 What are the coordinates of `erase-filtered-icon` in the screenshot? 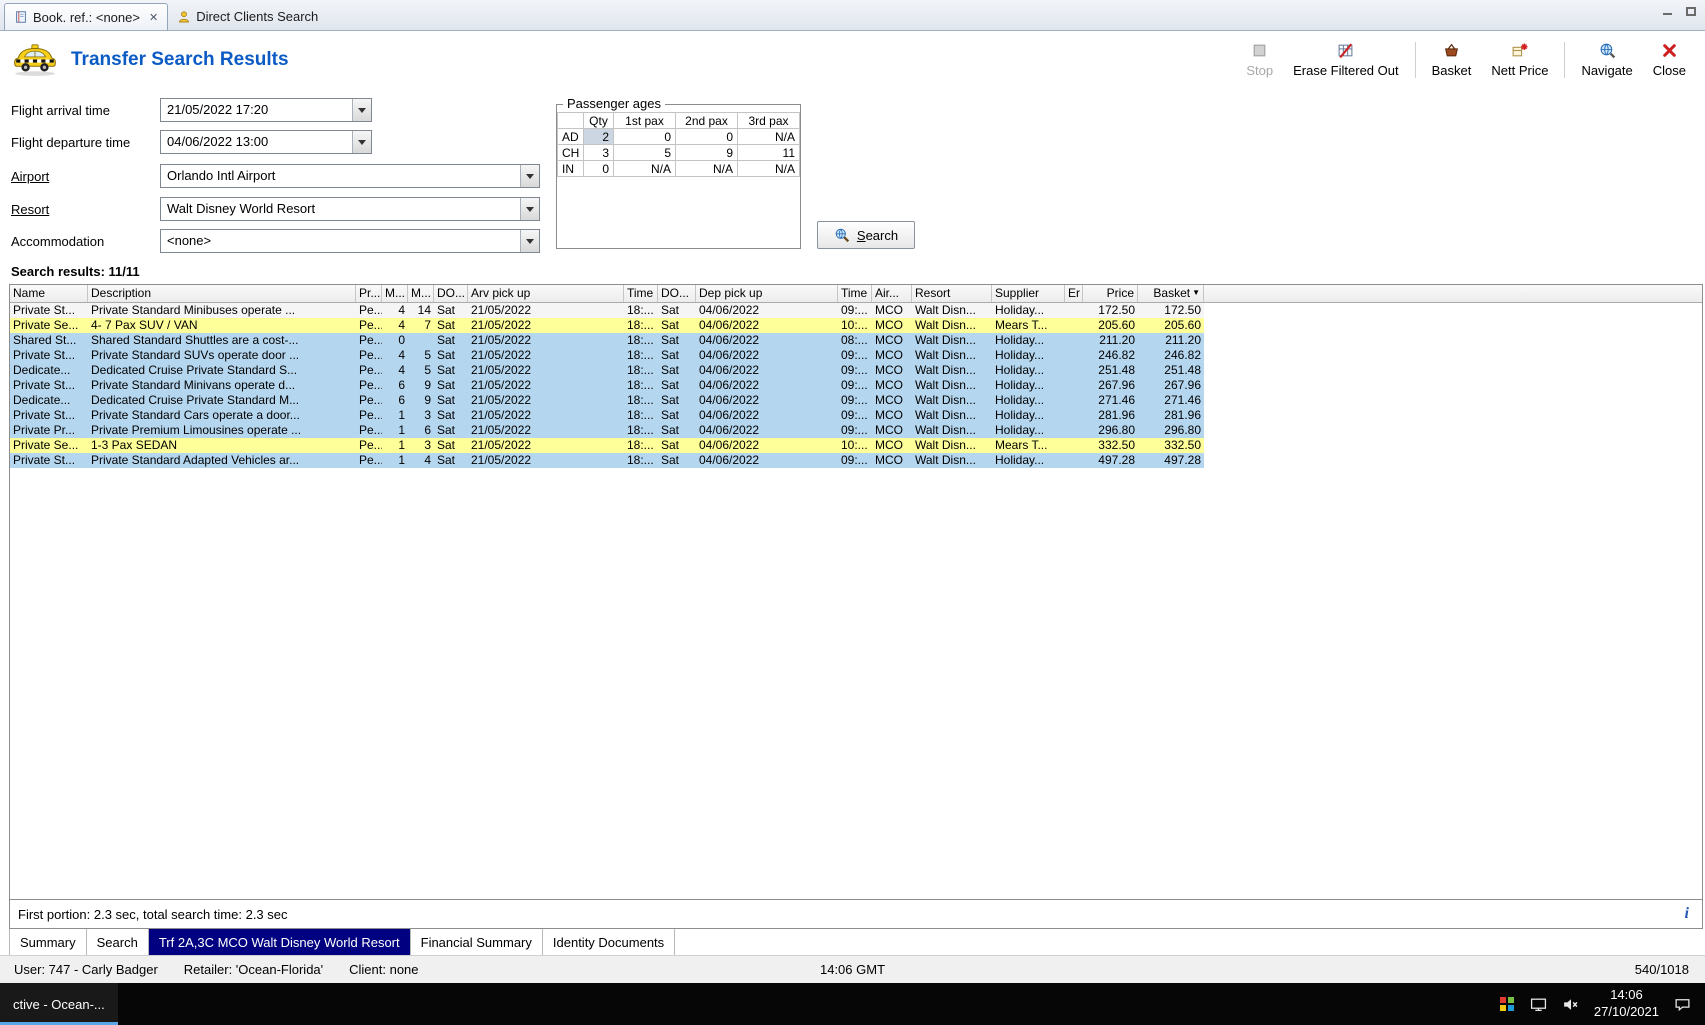 It's located at (1345, 51).